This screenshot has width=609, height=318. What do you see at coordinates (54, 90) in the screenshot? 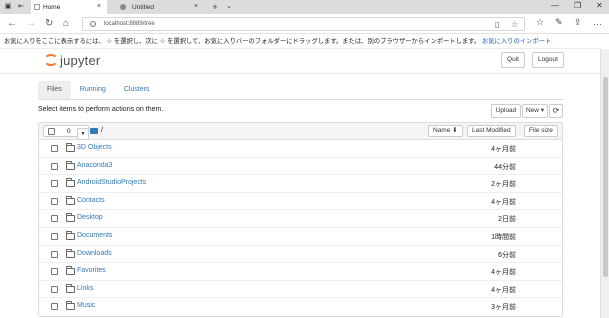
I see `tab-files: Files` at bounding box center [54, 90].